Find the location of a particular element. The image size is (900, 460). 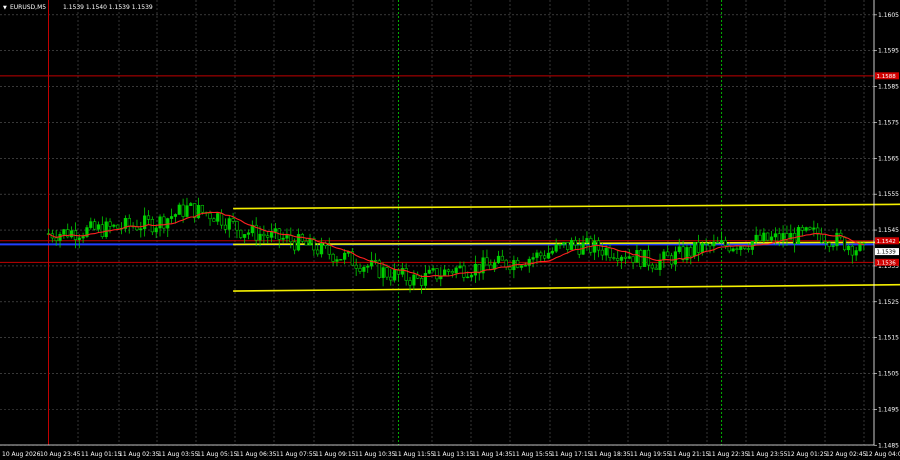

x-tick-label: 11 Aug 01:15 is located at coordinates (101, 454).